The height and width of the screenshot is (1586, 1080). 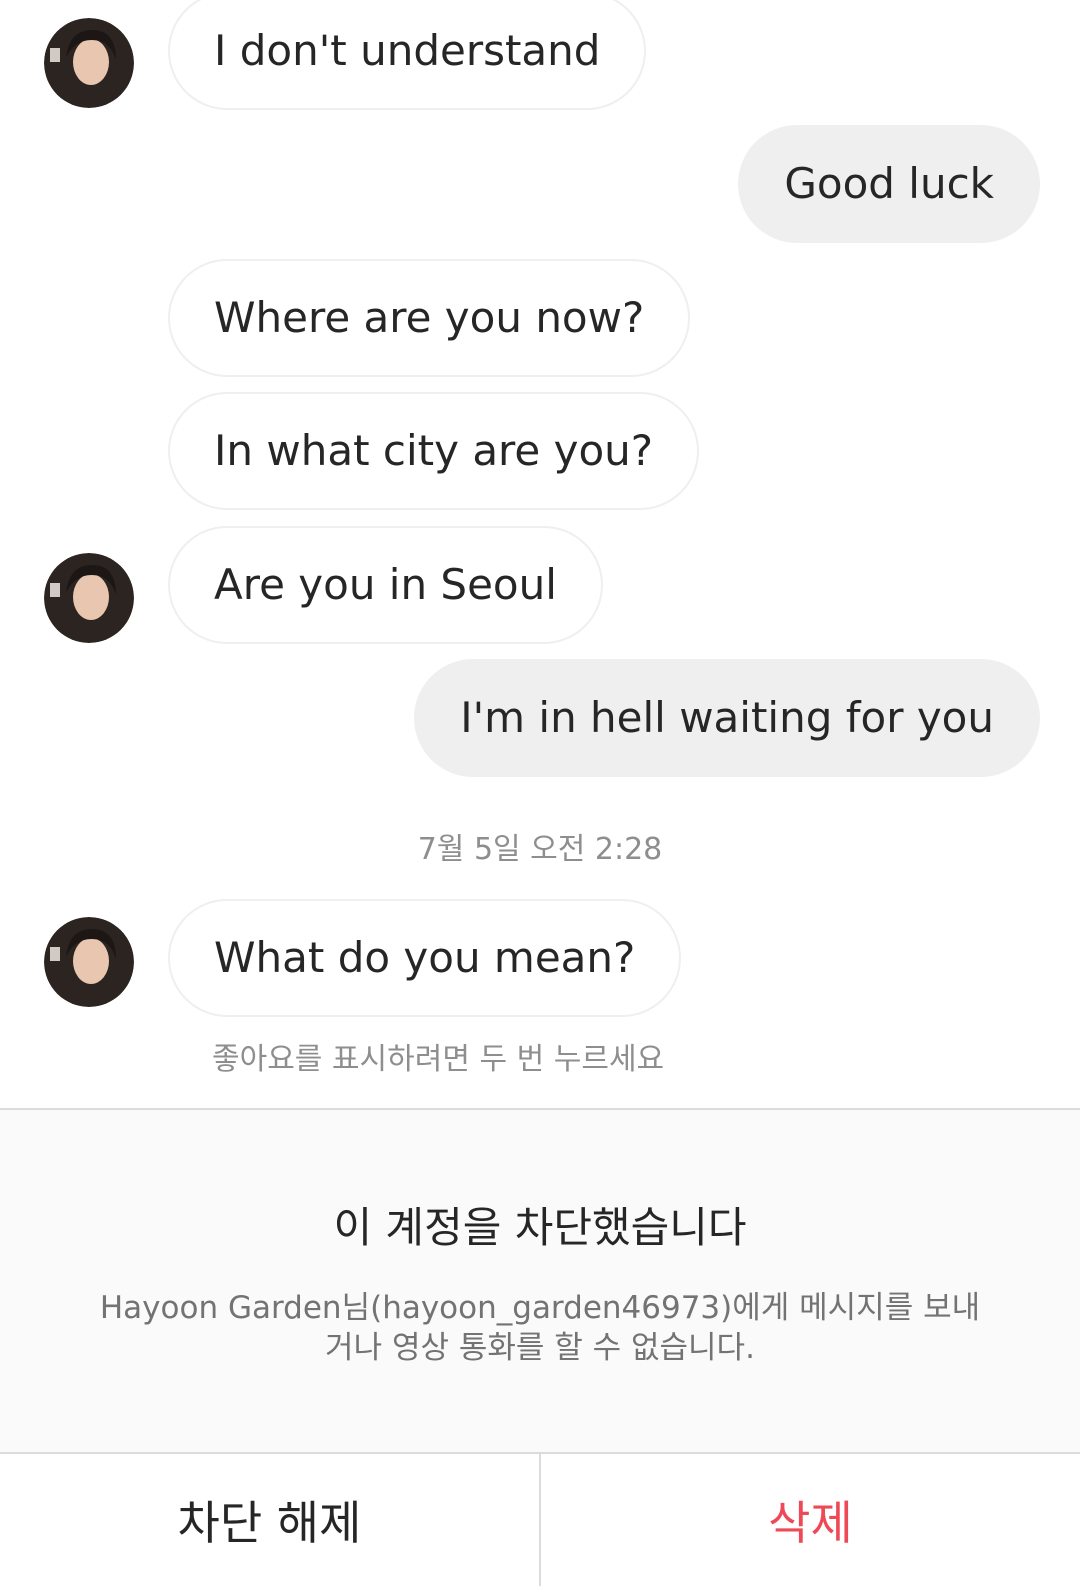 I want to click on like-hint: 좋아요를 표시하려면 두 번 누르세요, so click(x=438, y=1059).